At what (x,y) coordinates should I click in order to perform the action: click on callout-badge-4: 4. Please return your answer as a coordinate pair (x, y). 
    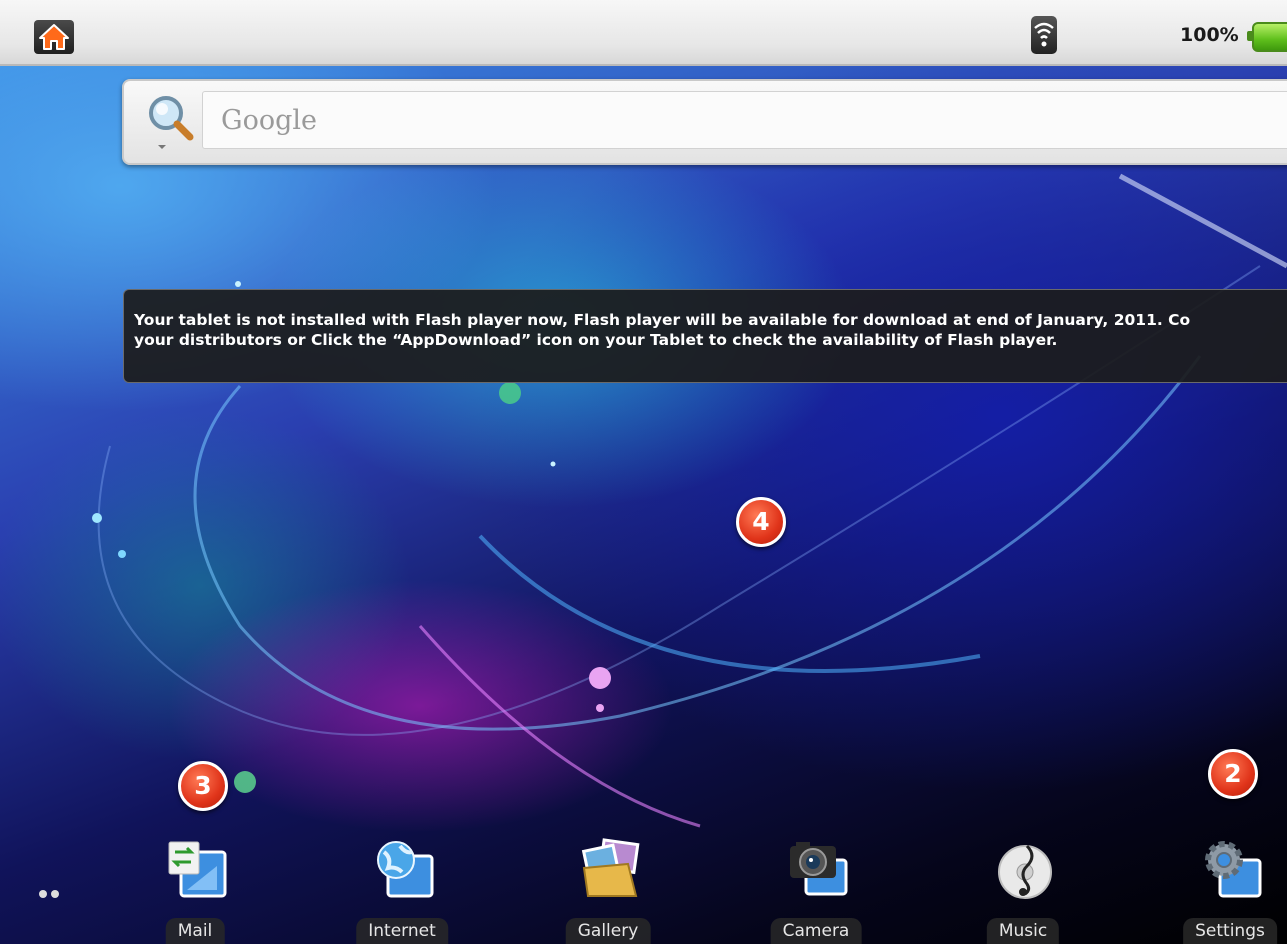
    Looking at the image, I should click on (761, 522).